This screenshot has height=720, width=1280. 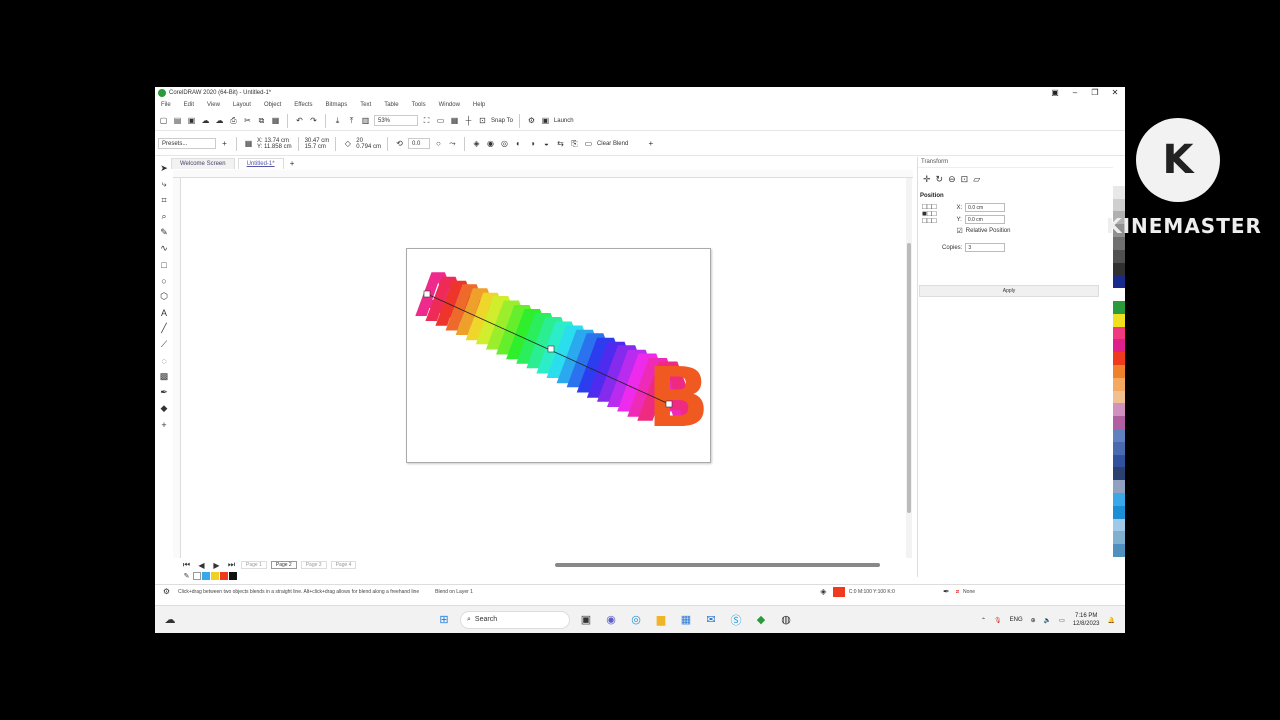 I want to click on fill-swatch, so click(x=838, y=591).